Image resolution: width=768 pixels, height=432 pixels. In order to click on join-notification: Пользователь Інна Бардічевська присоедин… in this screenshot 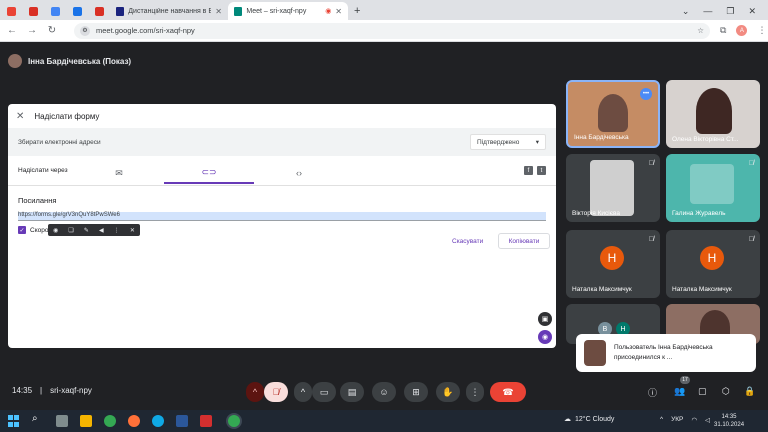, I will do `click(666, 353)`.